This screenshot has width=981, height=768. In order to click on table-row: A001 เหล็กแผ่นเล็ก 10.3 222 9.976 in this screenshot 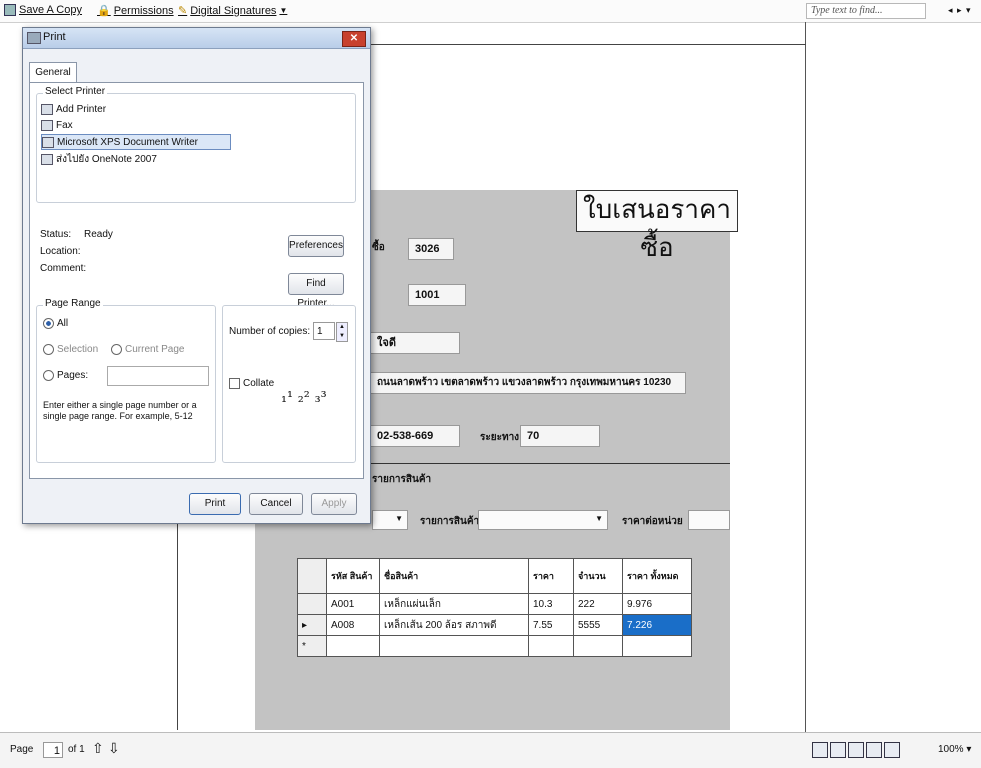, I will do `click(494, 604)`.